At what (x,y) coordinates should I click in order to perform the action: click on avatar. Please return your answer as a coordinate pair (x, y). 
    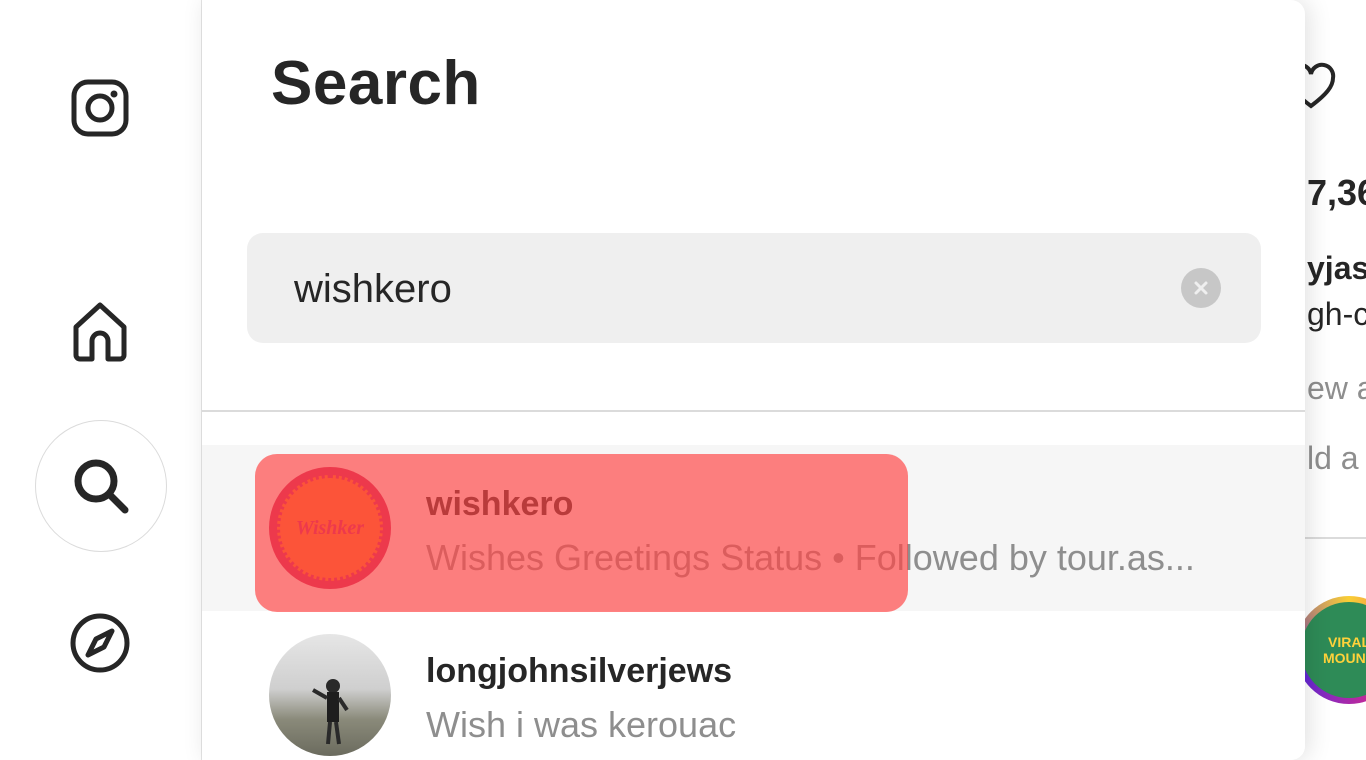
    Looking at the image, I should click on (330, 695).